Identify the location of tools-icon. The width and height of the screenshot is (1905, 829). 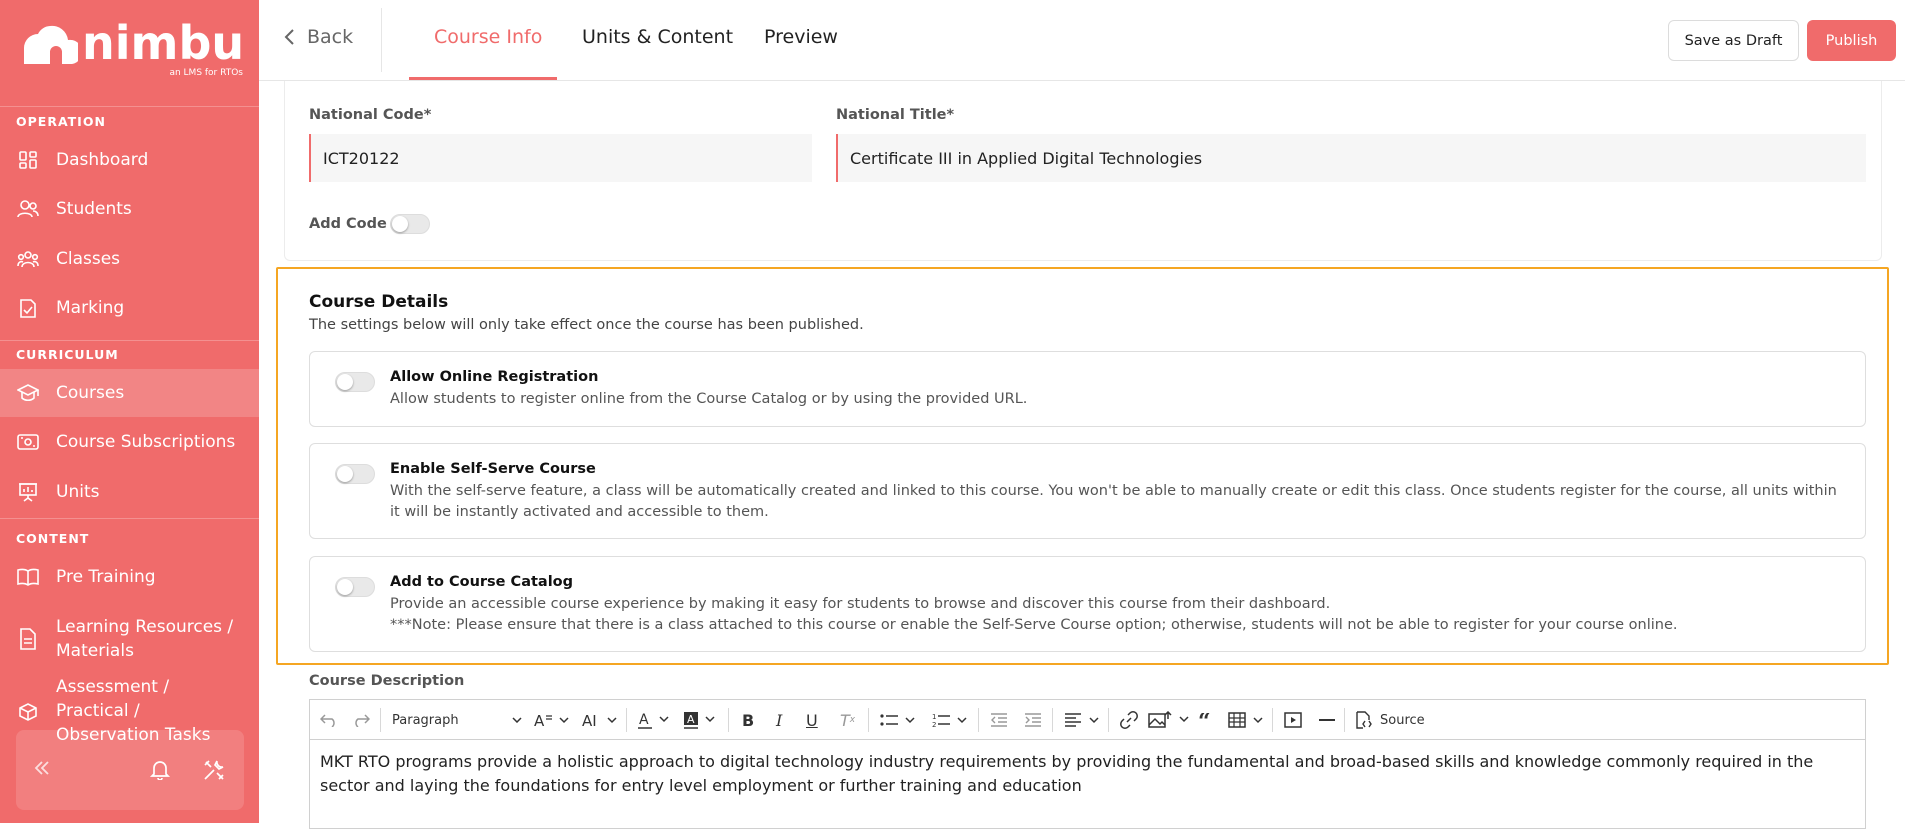
(214, 772).